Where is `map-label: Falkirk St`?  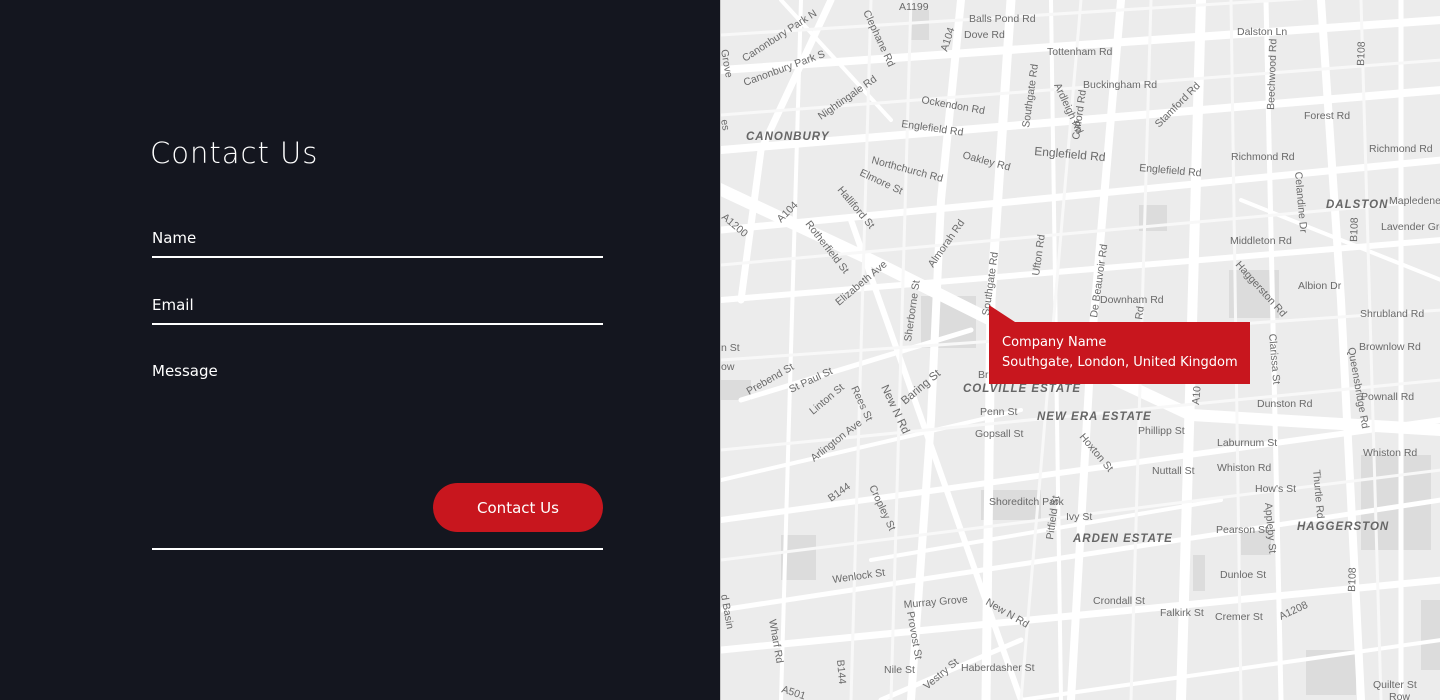
map-label: Falkirk St is located at coordinates (1182, 613).